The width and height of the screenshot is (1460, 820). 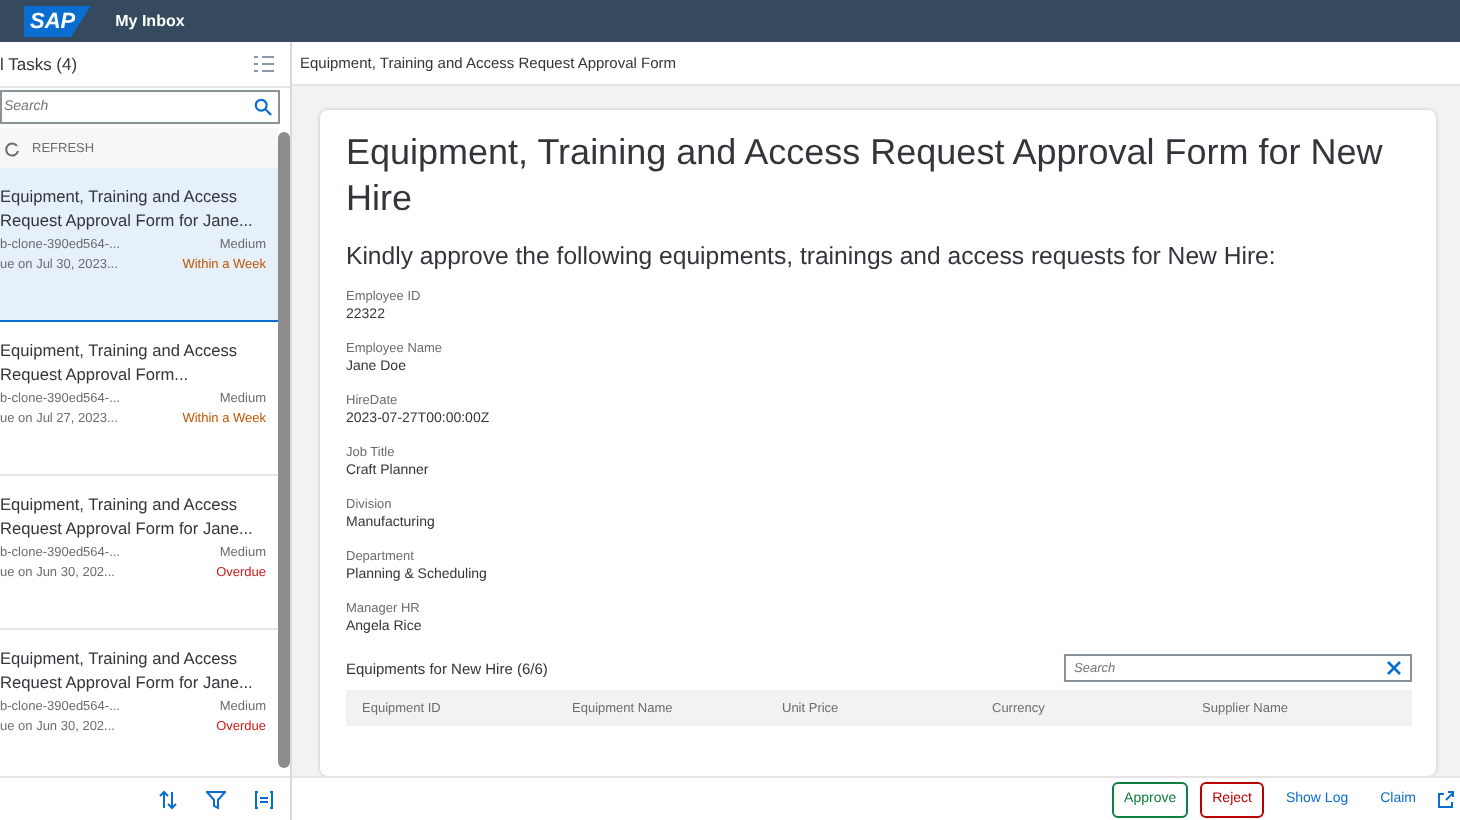 What do you see at coordinates (264, 64) in the screenshot?
I see `list-icon` at bounding box center [264, 64].